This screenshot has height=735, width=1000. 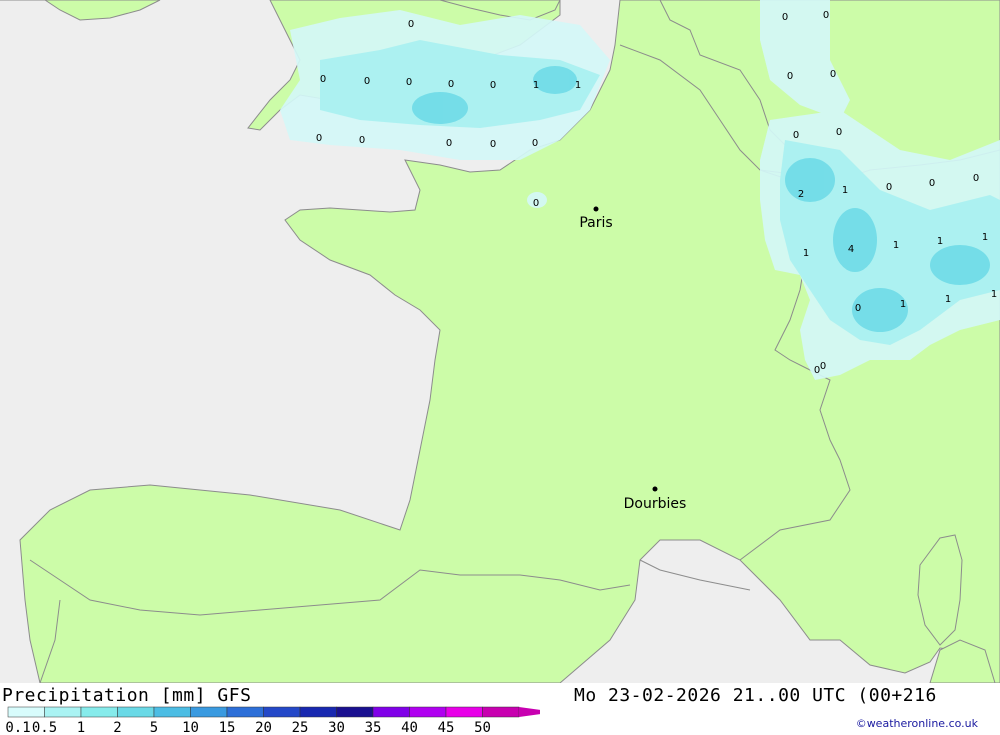 What do you see at coordinates (655, 504) in the screenshot?
I see `city-label: Dourbies` at bounding box center [655, 504].